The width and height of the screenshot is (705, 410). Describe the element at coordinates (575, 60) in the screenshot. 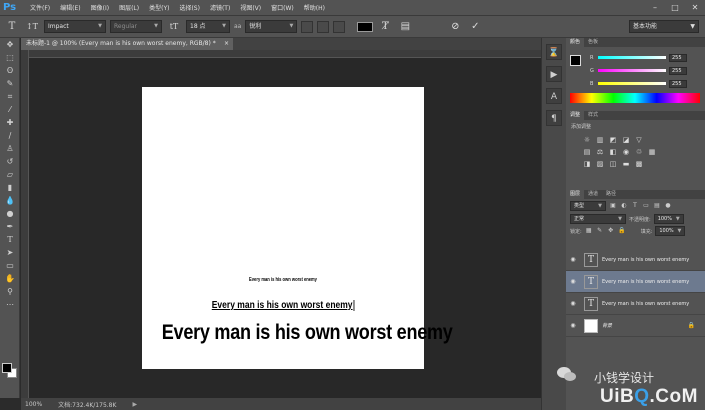

I see `foreground-color-swatch` at that location.